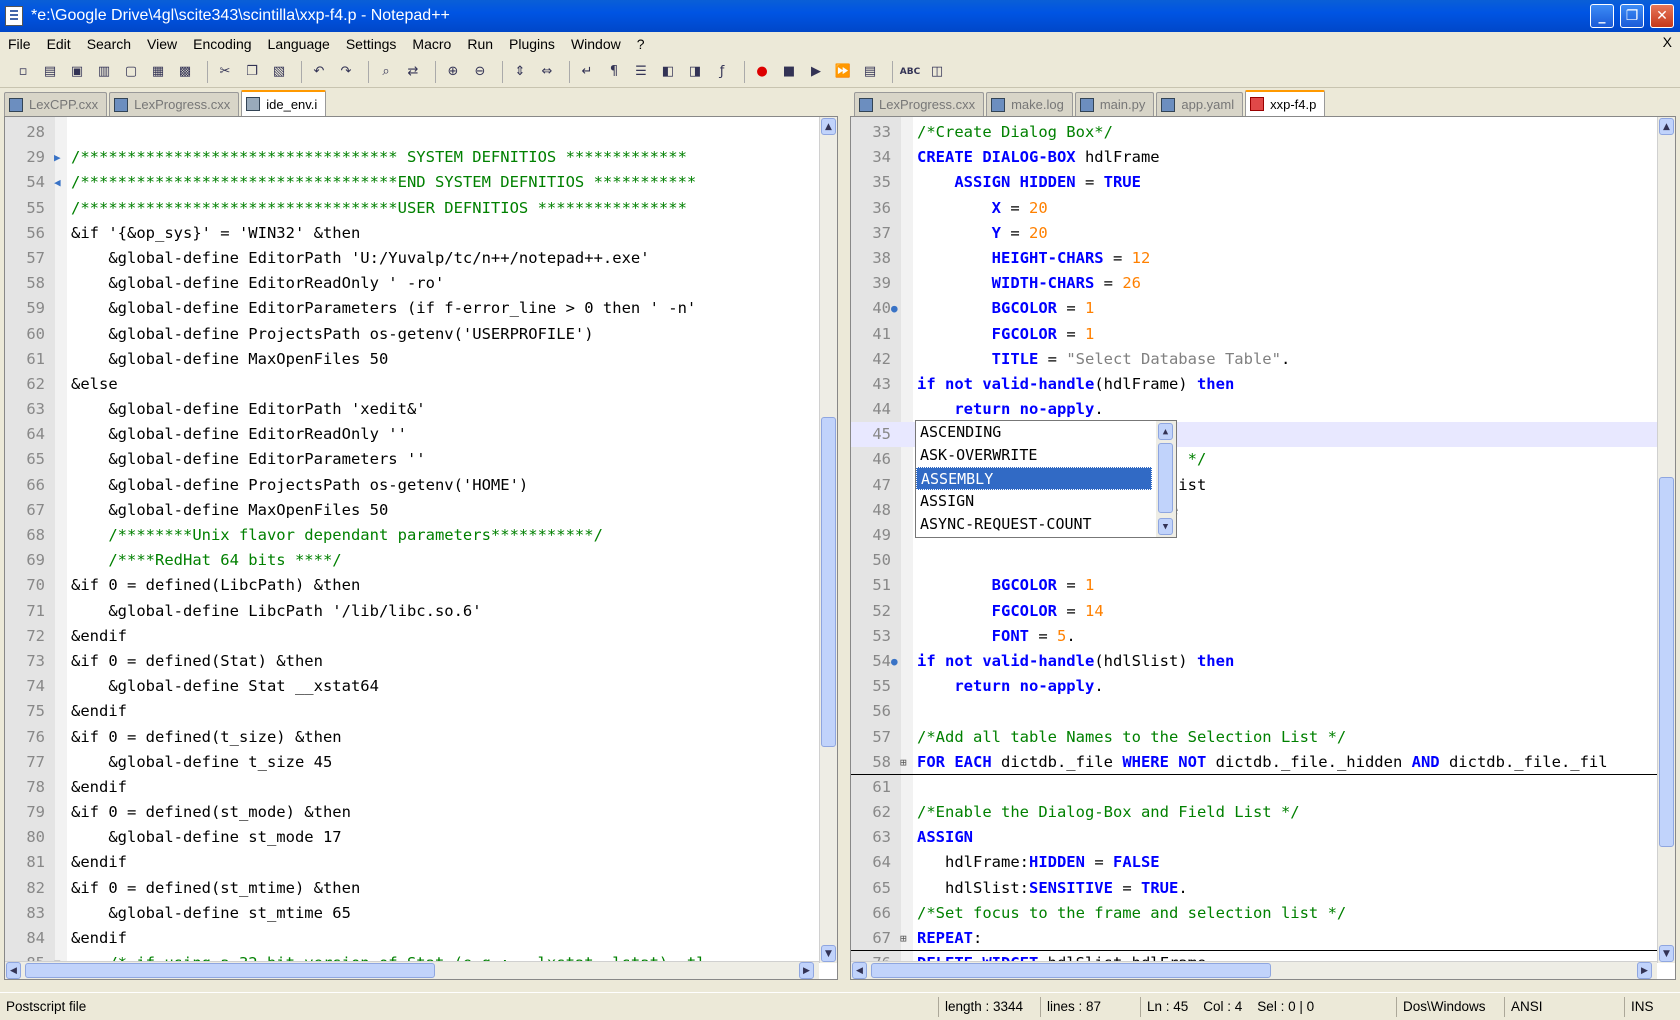  What do you see at coordinates (1254, 258) in the screenshot?
I see `code-line: 38 HEIGHT-CHARS = 12` at bounding box center [1254, 258].